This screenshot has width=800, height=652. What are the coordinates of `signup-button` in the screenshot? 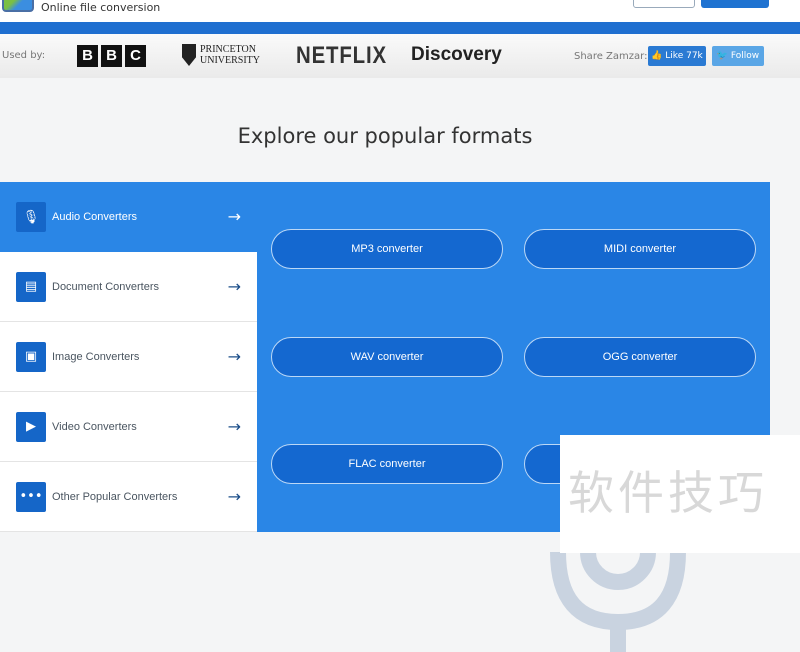 It's located at (735, 4).